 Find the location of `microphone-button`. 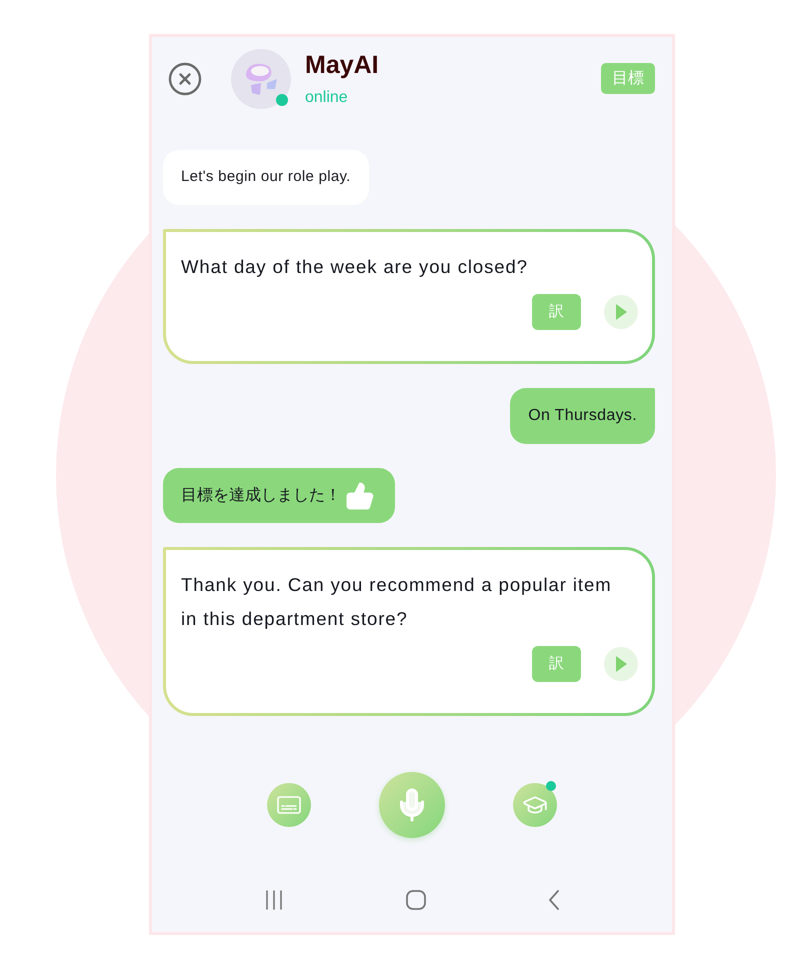

microphone-button is located at coordinates (412, 805).